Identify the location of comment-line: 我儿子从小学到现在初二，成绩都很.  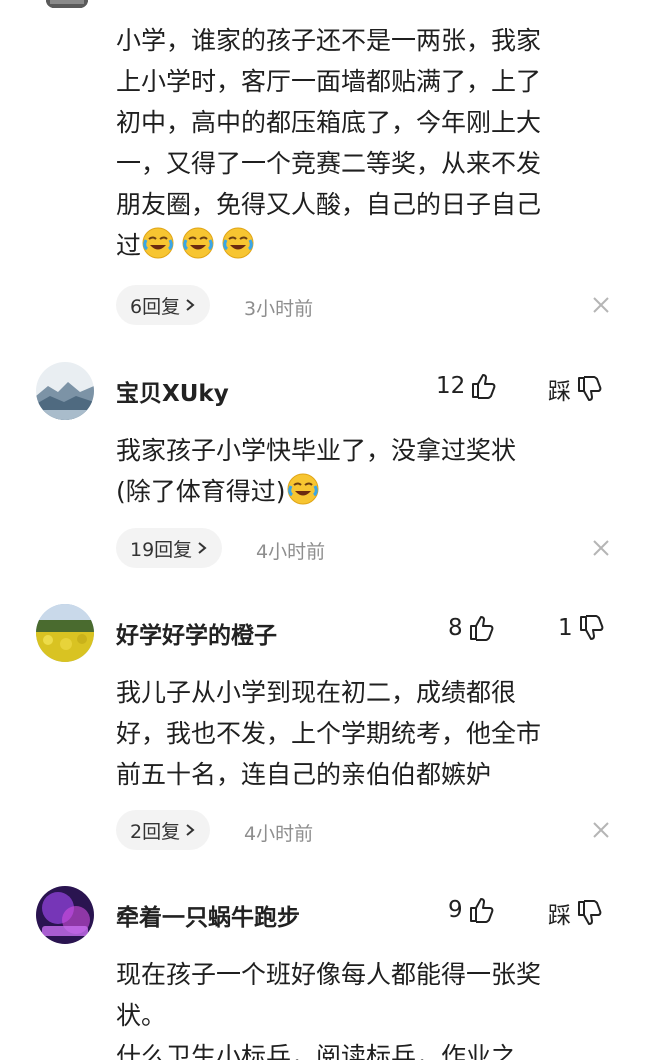
(316, 692).